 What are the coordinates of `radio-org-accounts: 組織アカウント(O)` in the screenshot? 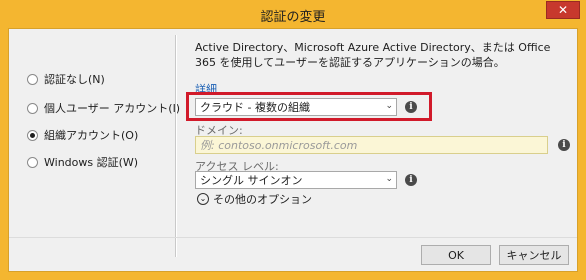 It's located at (82, 135).